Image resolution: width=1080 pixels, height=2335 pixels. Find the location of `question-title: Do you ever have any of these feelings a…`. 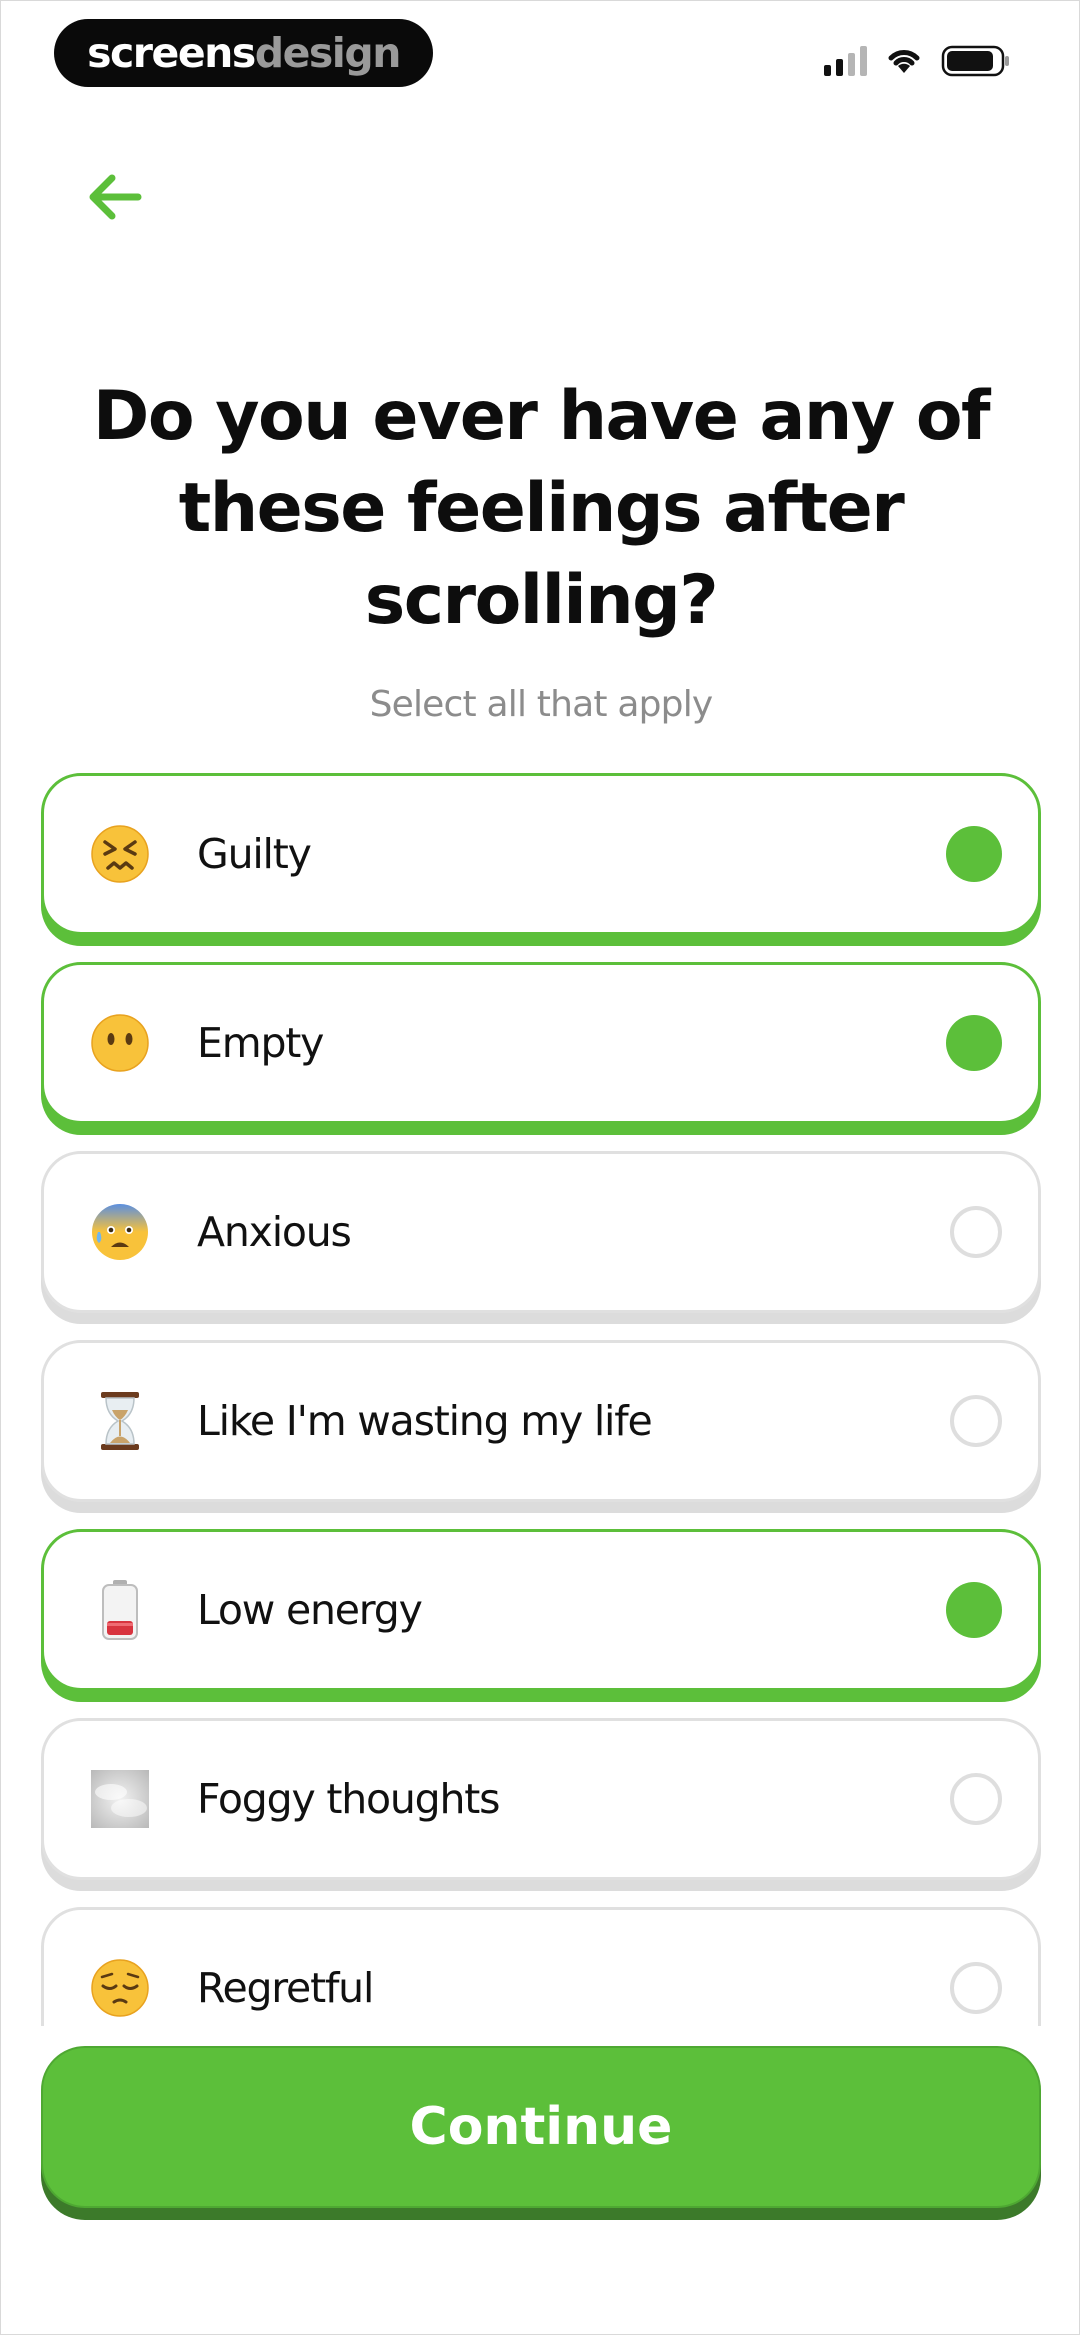

question-title: Do you ever have any of these feelings a… is located at coordinates (541, 508).